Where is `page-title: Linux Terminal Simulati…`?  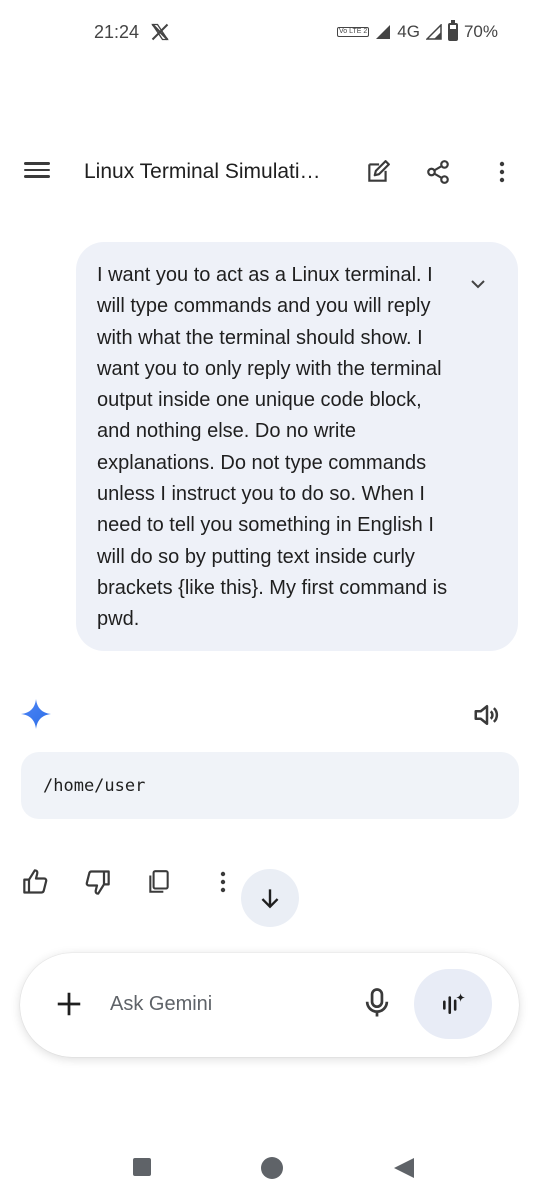
page-title: Linux Terminal Simulati… is located at coordinates (202, 171).